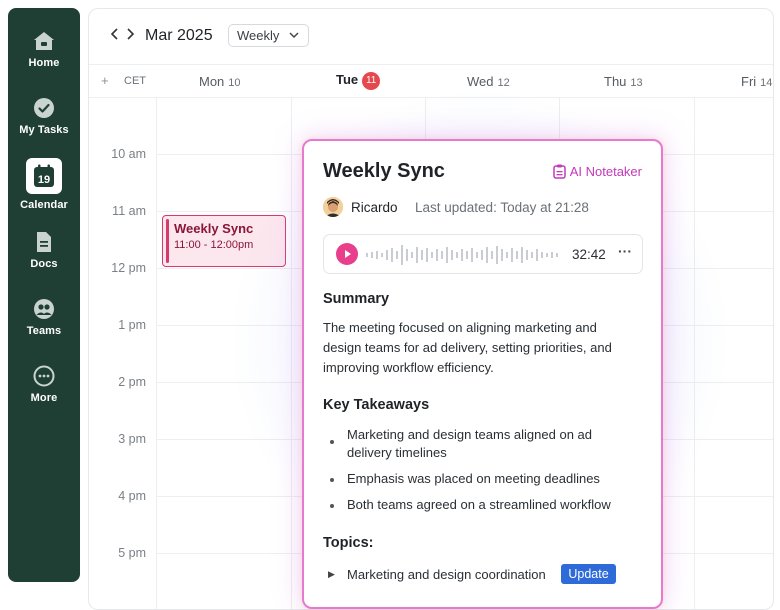 The width and height of the screenshot is (780, 610). I want to click on waveform, so click(464, 255).